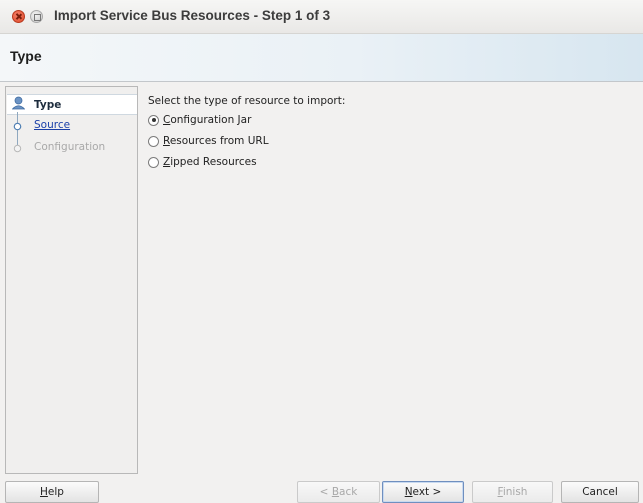 The width and height of the screenshot is (643, 503). Describe the element at coordinates (52, 492) in the screenshot. I see `help-button: Help` at that location.